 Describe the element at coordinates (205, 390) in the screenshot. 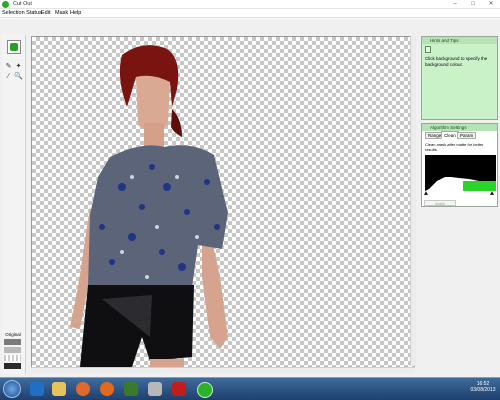

I see `cutout-taskbar-icon` at that location.